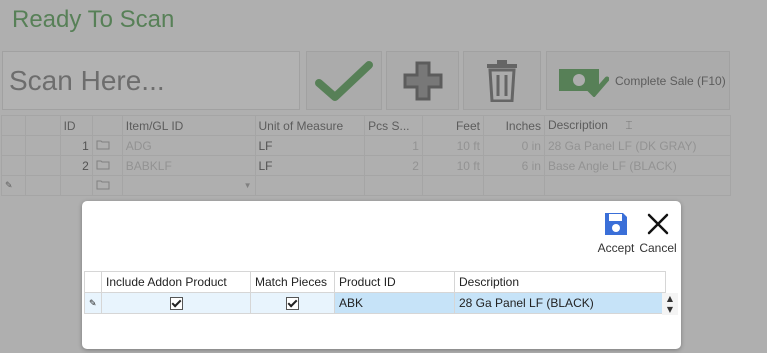 Image resolution: width=767 pixels, height=353 pixels. What do you see at coordinates (670, 298) in the screenshot?
I see `scroll-up-icon: ▲` at bounding box center [670, 298].